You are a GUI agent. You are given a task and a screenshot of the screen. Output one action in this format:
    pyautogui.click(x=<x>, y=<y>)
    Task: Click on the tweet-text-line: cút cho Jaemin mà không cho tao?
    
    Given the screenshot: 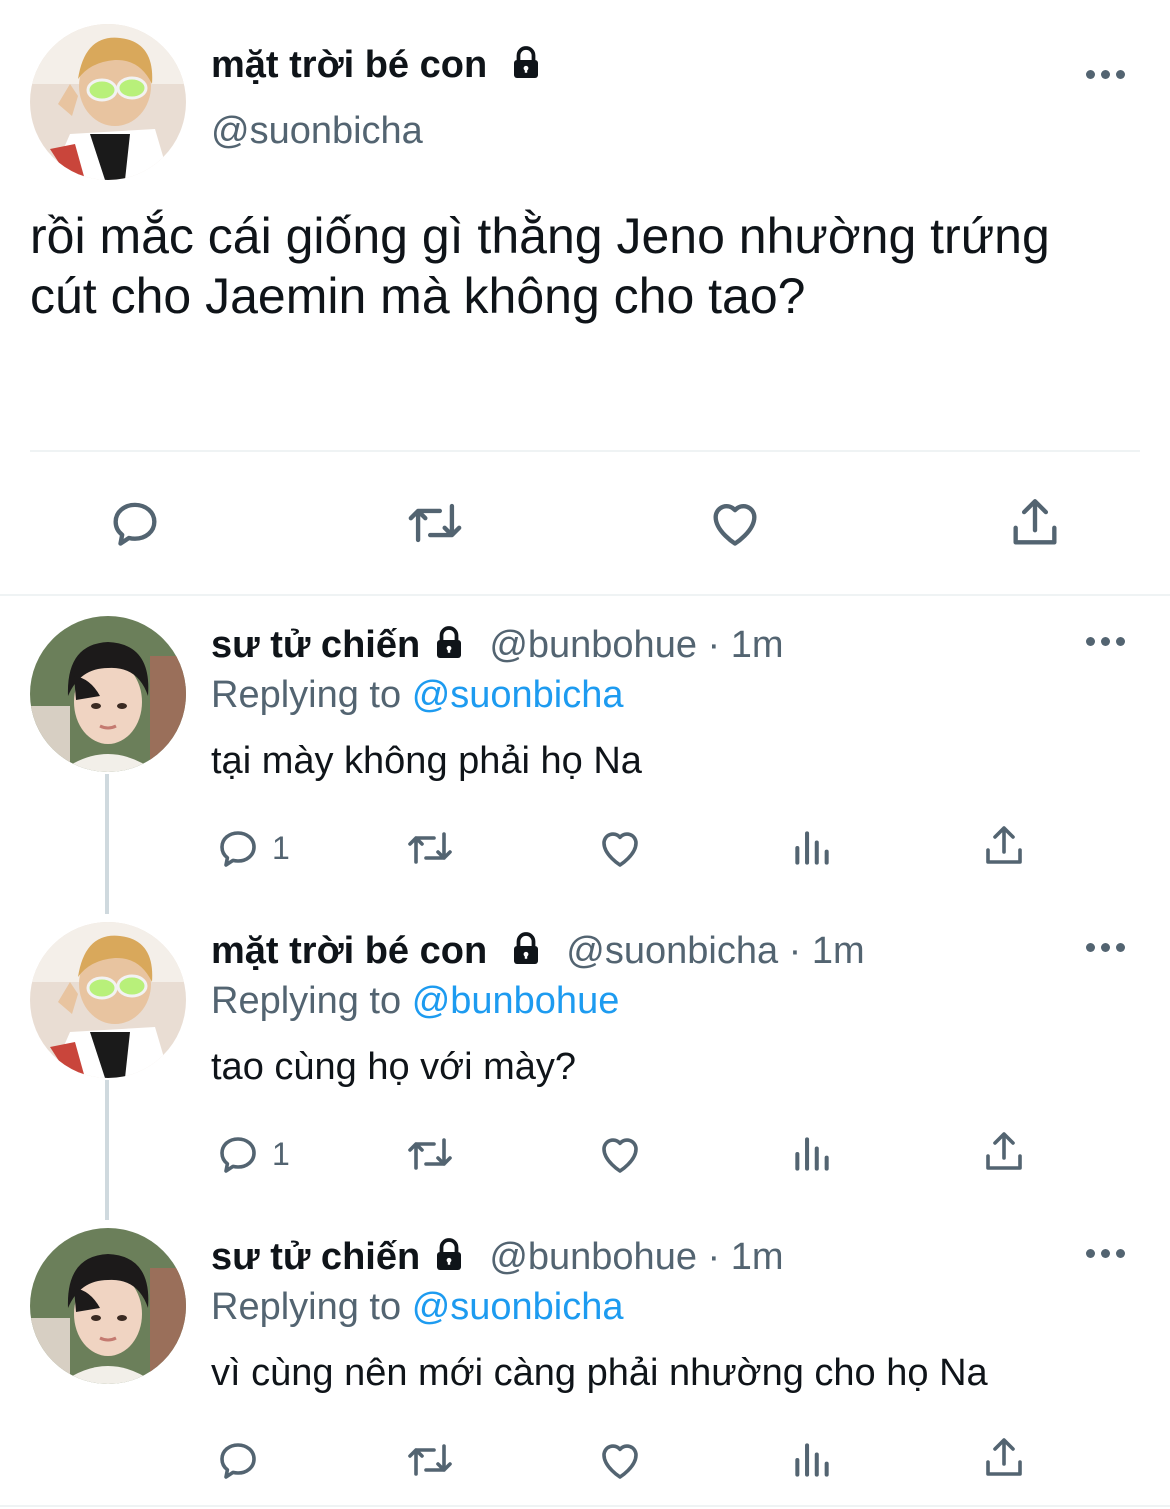 What is the action you would take?
    pyautogui.click(x=418, y=296)
    